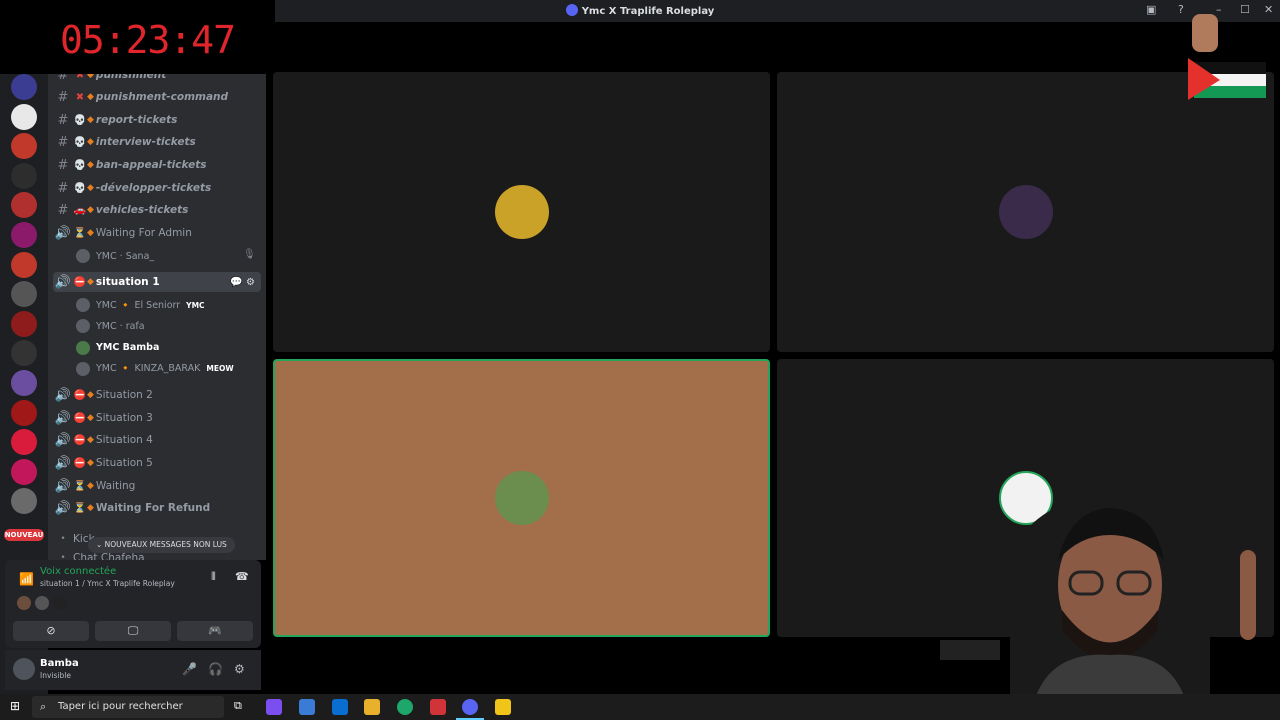 The height and width of the screenshot is (720, 1280). I want to click on outlook-icon, so click(340, 707).